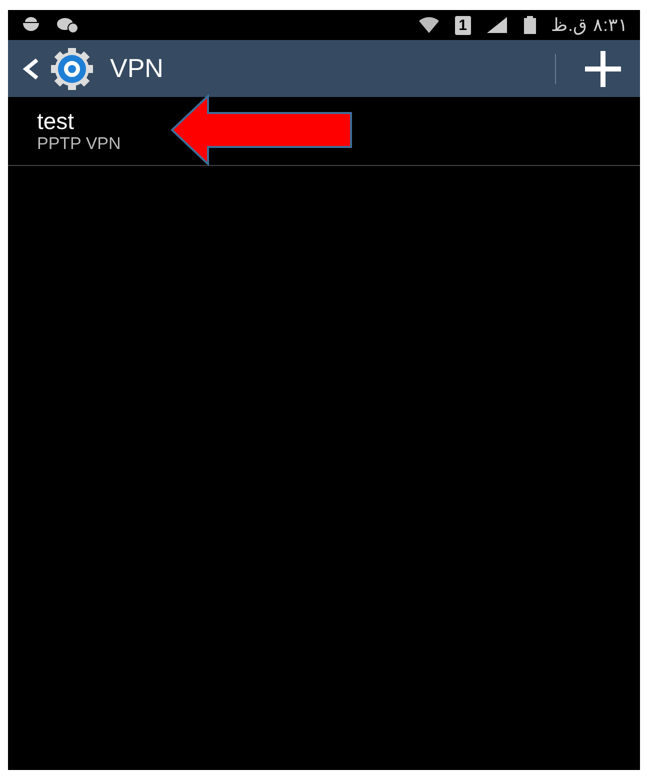  What do you see at coordinates (137, 68) in the screenshot?
I see `screen-title: VPN` at bounding box center [137, 68].